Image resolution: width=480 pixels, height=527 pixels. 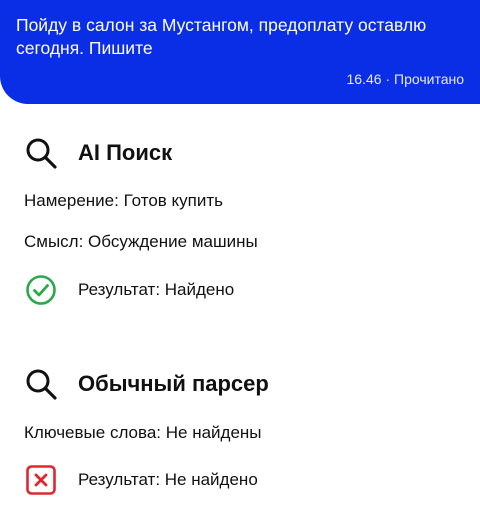 I want to click on x-square-icon, so click(x=41, y=480).